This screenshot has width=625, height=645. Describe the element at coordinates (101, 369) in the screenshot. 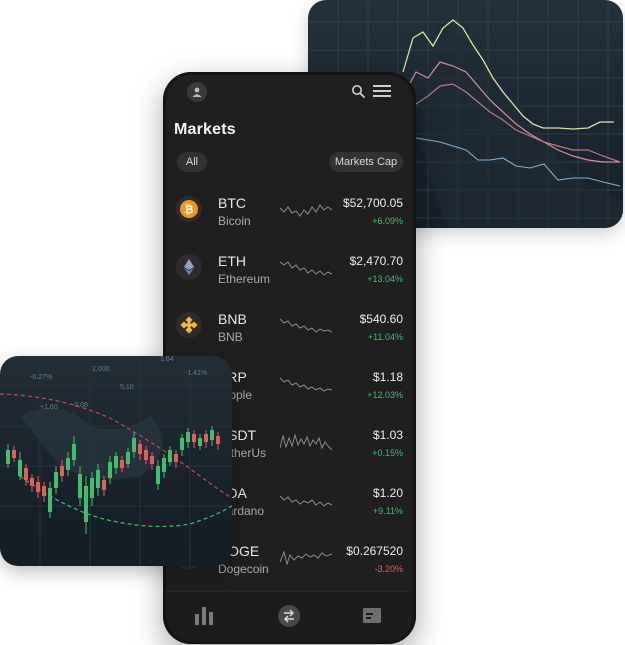

I see `overlay-label: 2,000` at that location.